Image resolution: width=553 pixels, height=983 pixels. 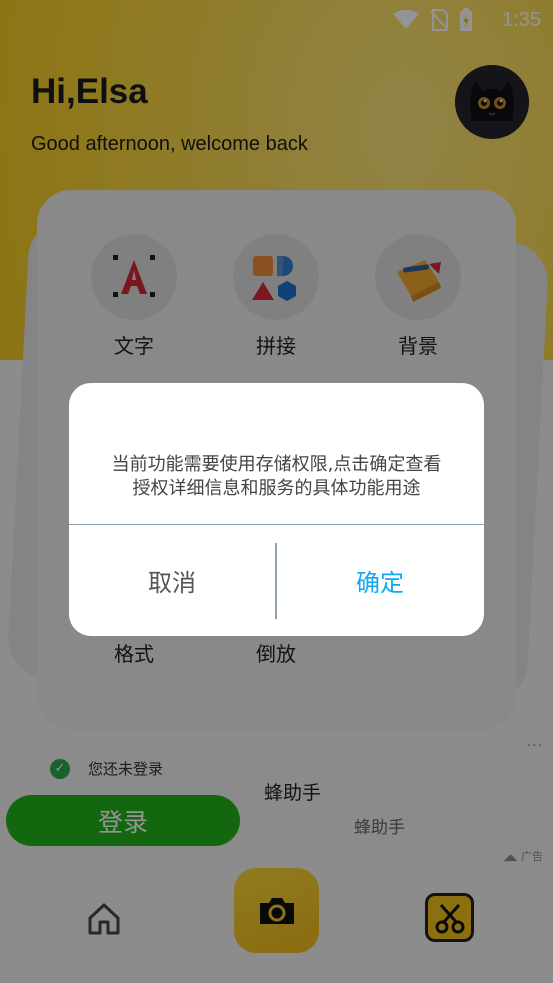 I want to click on dialog-message-line2: 授权详细信息和服务的具体功能用途, so click(x=276, y=488).